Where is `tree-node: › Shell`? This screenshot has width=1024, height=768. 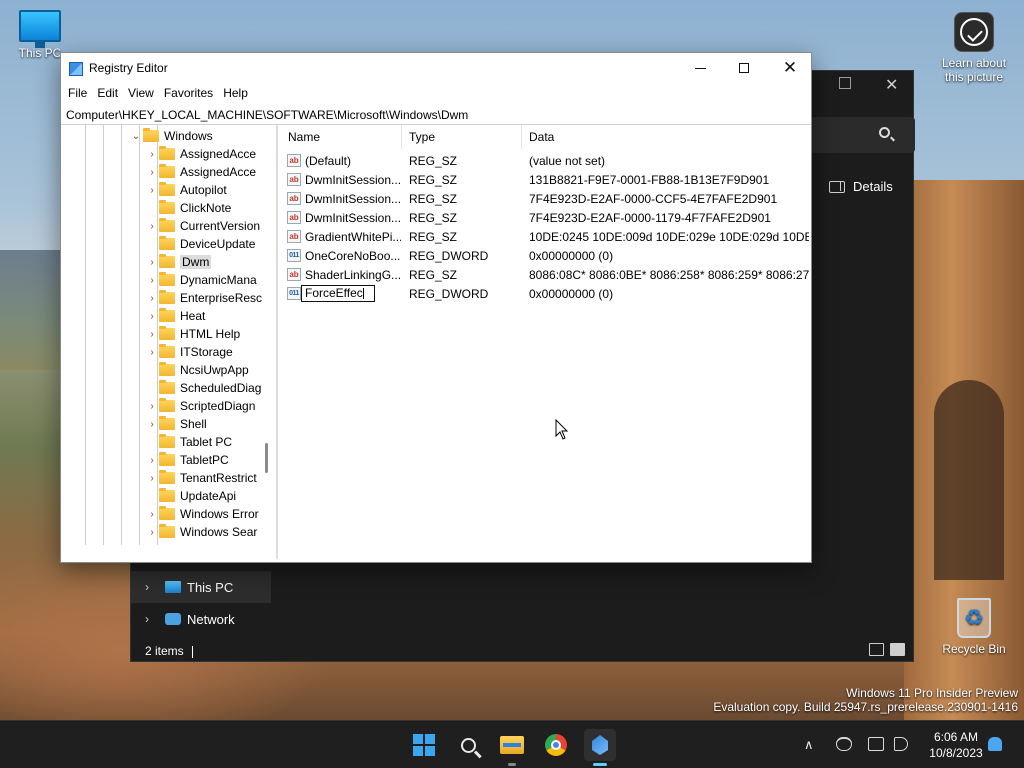
tree-node: › Shell is located at coordinates (176, 424).